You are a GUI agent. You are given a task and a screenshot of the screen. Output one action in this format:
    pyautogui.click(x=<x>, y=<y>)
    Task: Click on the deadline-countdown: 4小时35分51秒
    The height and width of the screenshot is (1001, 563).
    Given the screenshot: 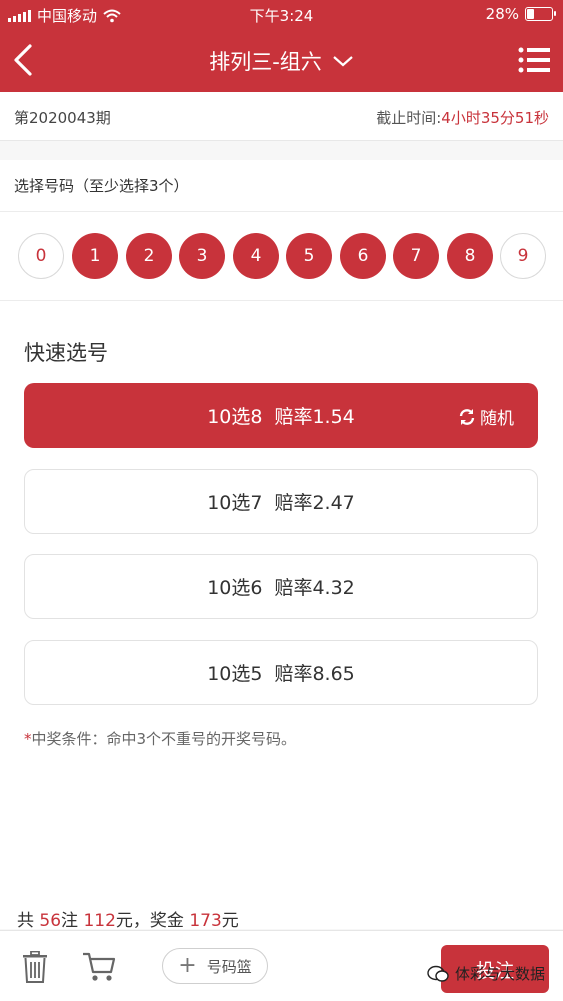 What is the action you would take?
    pyautogui.click(x=495, y=118)
    